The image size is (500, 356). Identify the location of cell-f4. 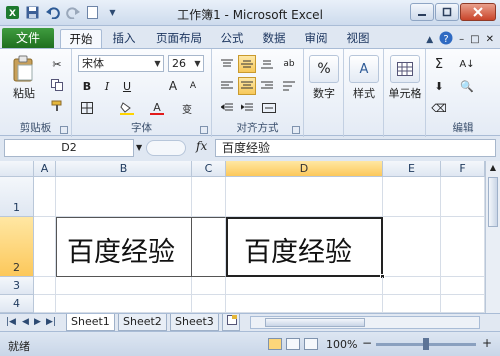
(463, 304).